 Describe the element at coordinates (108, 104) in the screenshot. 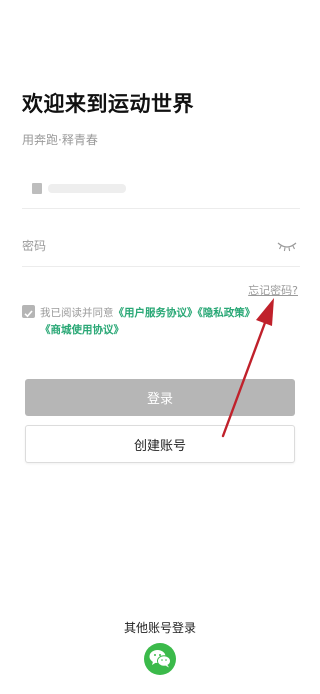

I see `page-title: 欢迎来到运动世界` at that location.